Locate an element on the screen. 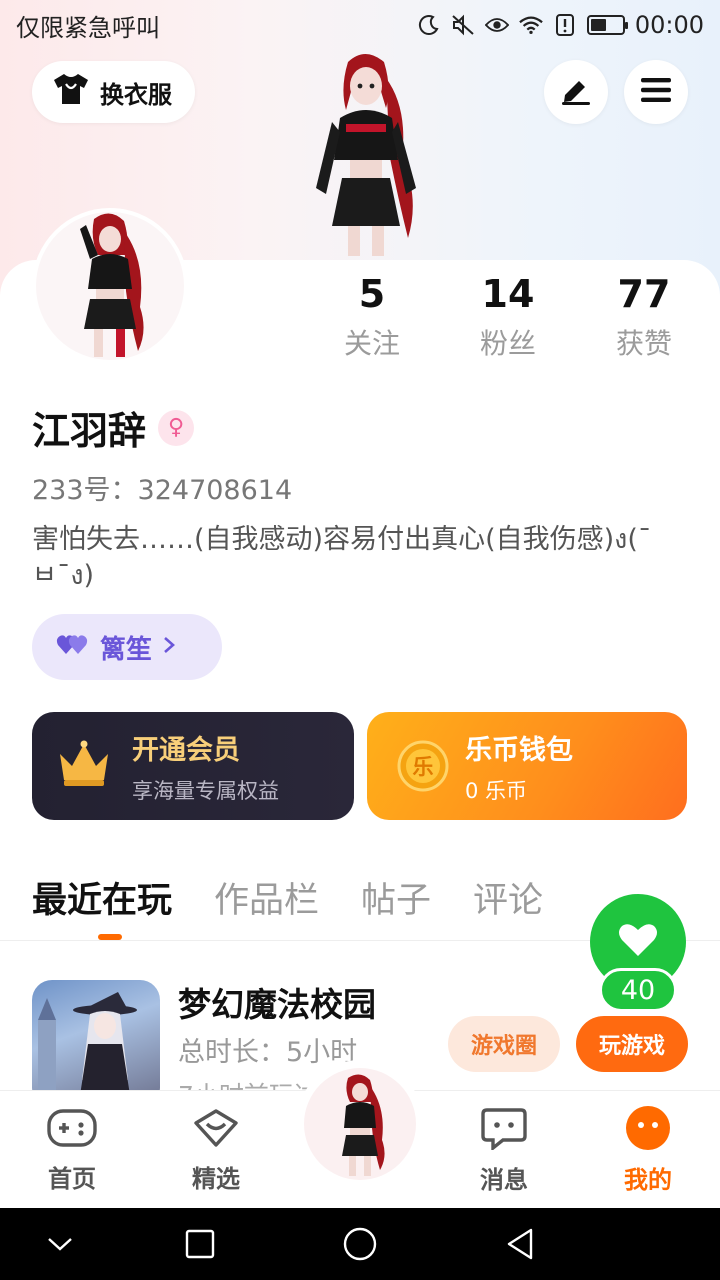  content-tabs: 最近在玩 作品栏 帖子 评论 is located at coordinates (287, 900).